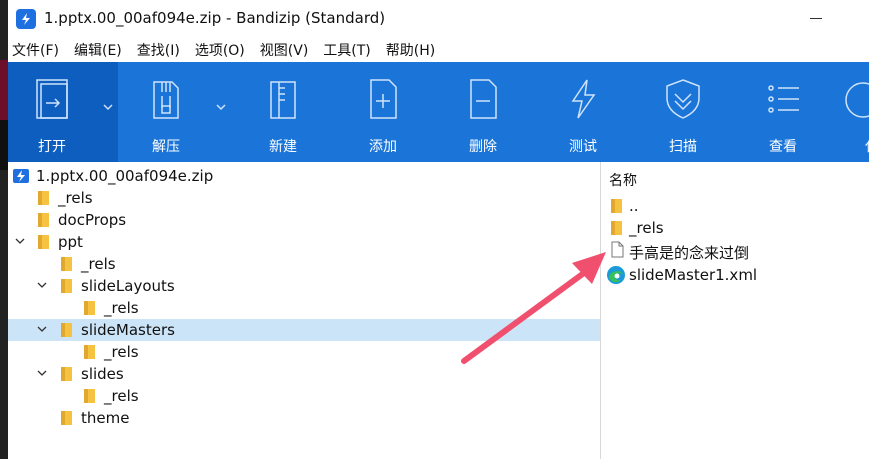 The height and width of the screenshot is (459, 869). I want to click on code-icon, so click(857, 100).